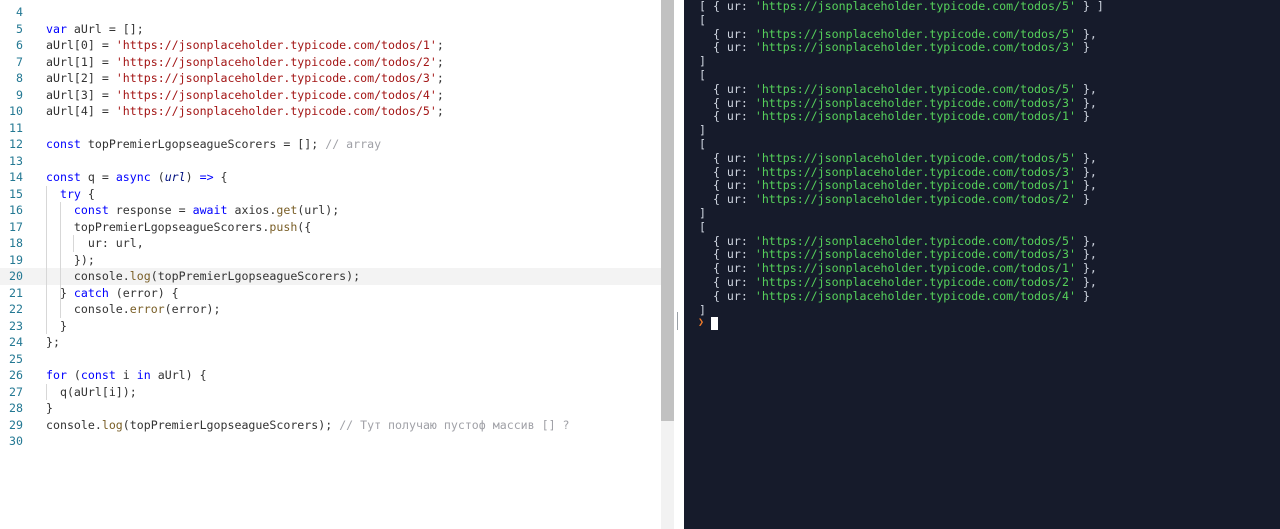 This screenshot has height=529, width=1280. What do you see at coordinates (677, 321) in the screenshot?
I see `pane-resize-handle` at bounding box center [677, 321].